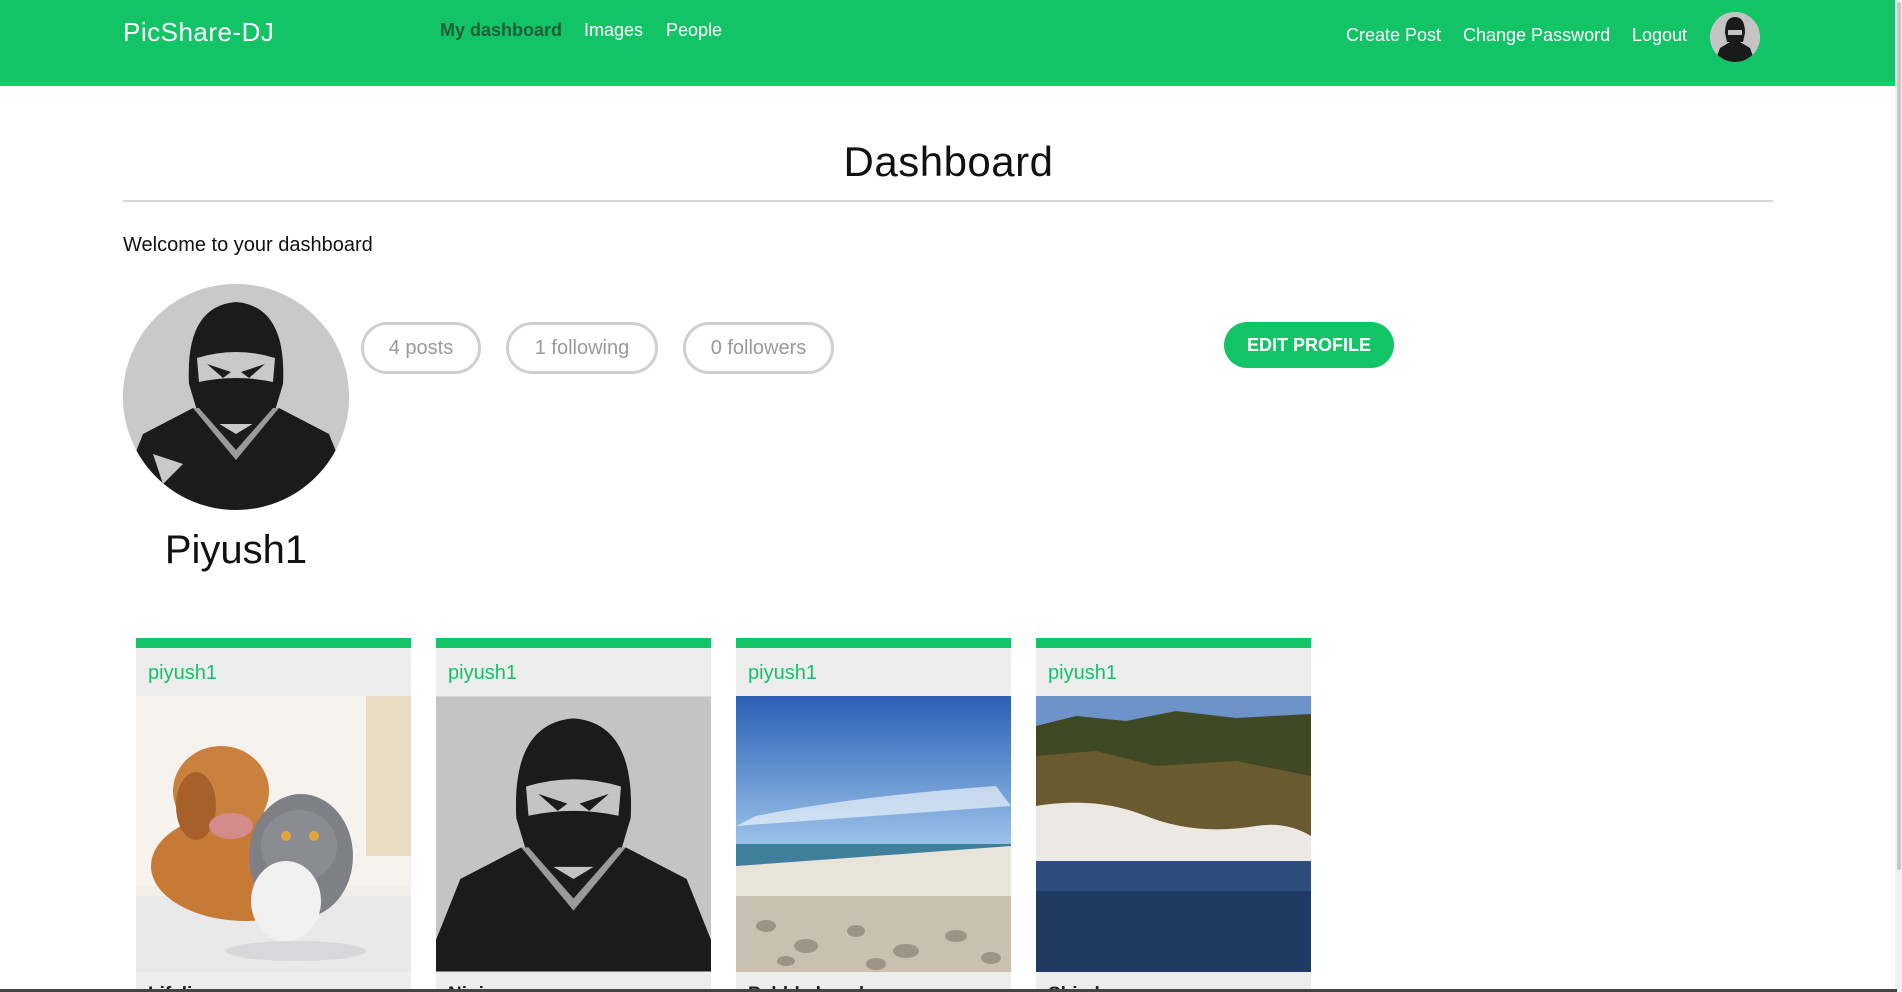  I want to click on post-card: piyush1 Shimla, so click(1173, 815).